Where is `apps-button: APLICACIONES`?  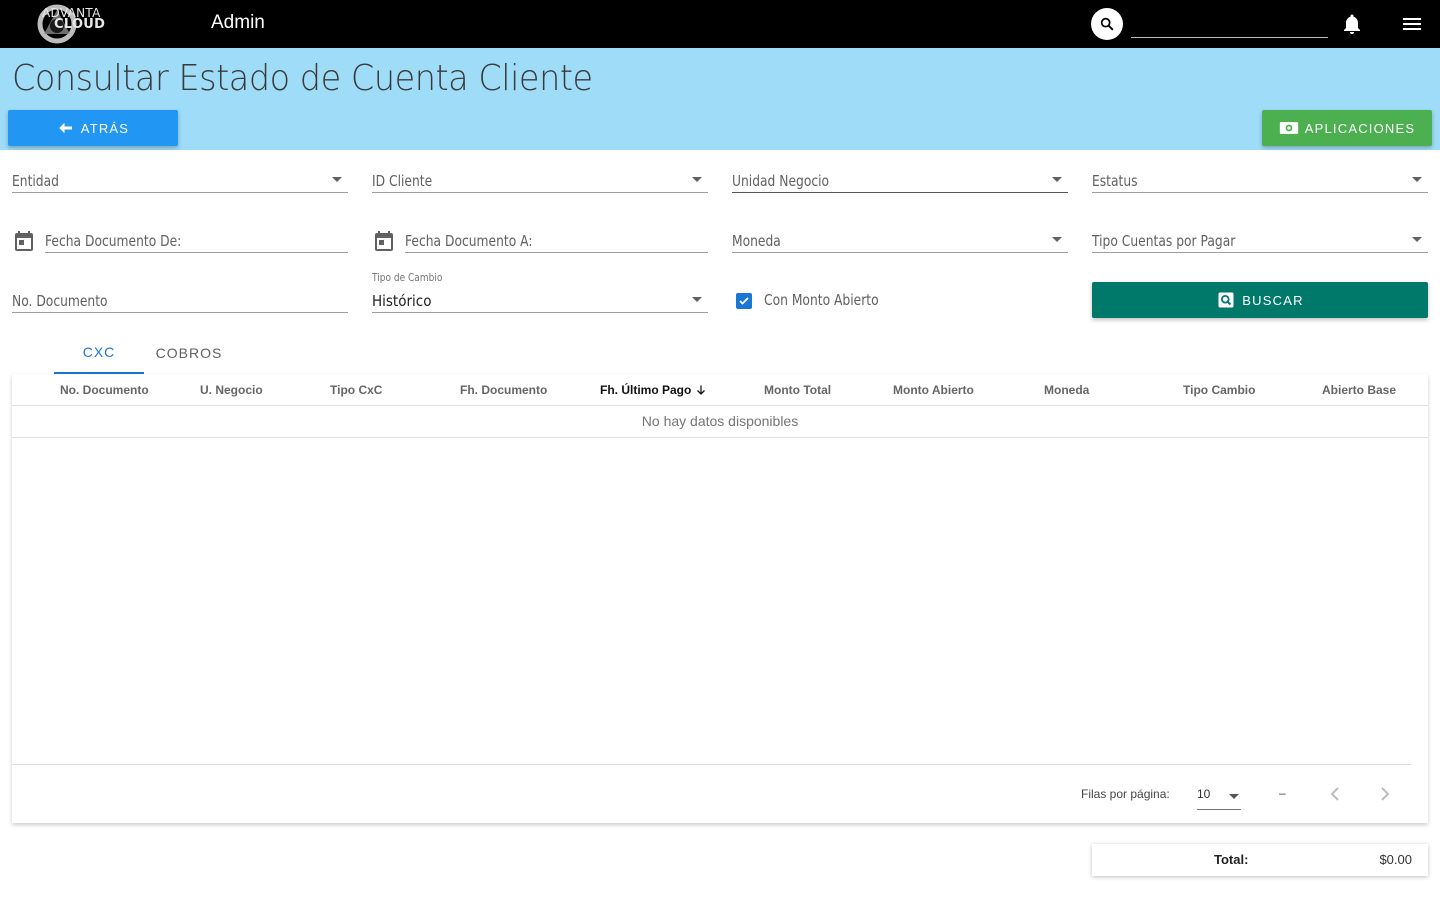 apps-button: APLICACIONES is located at coordinates (1347, 128).